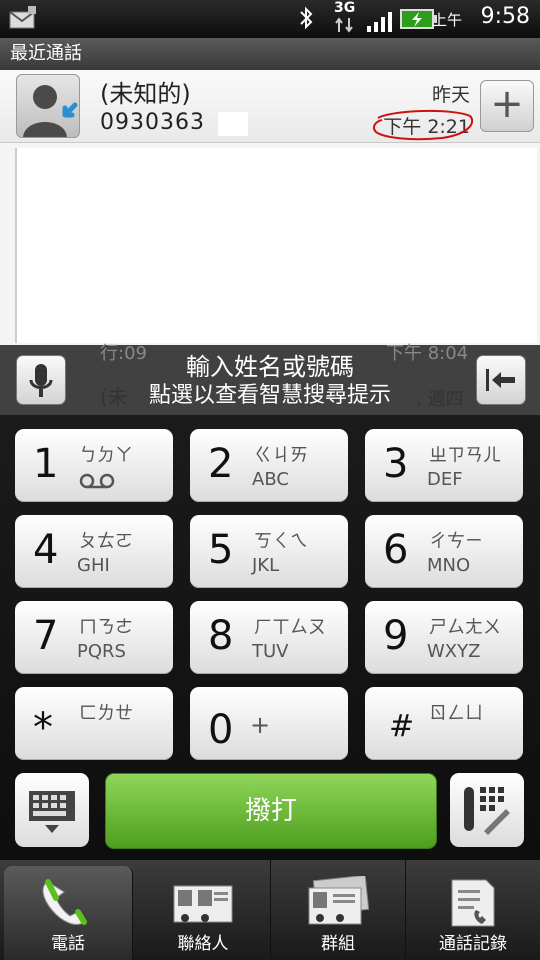 This screenshot has width=540, height=960. What do you see at coordinates (145, 94) in the screenshot?
I see `contact-name: (未知的)` at bounding box center [145, 94].